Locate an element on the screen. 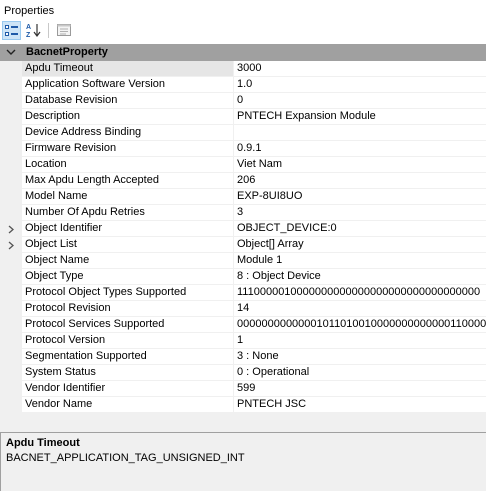 The image size is (486, 491). property-row: Object Identifier OBJECT_DEVICE:0 is located at coordinates (243, 229).